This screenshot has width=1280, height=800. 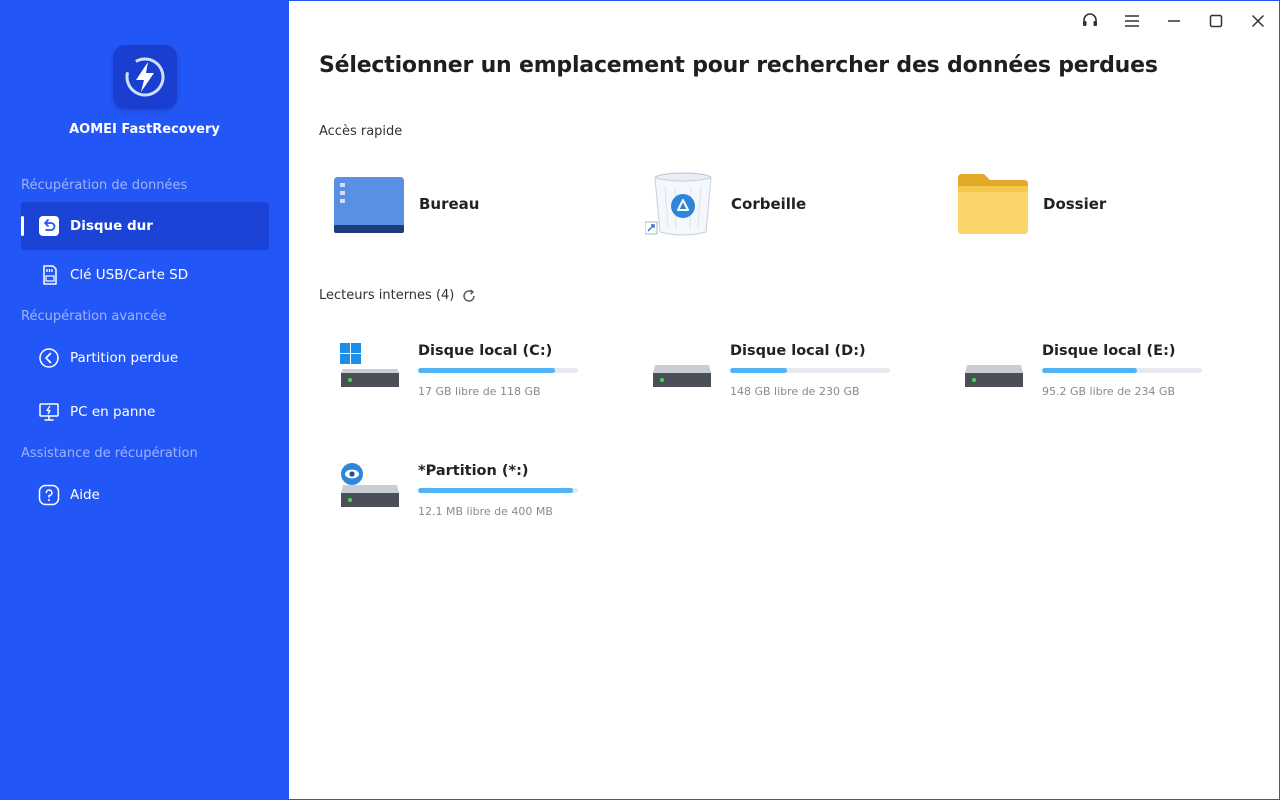 I want to click on close-button, so click(x=1258, y=22).